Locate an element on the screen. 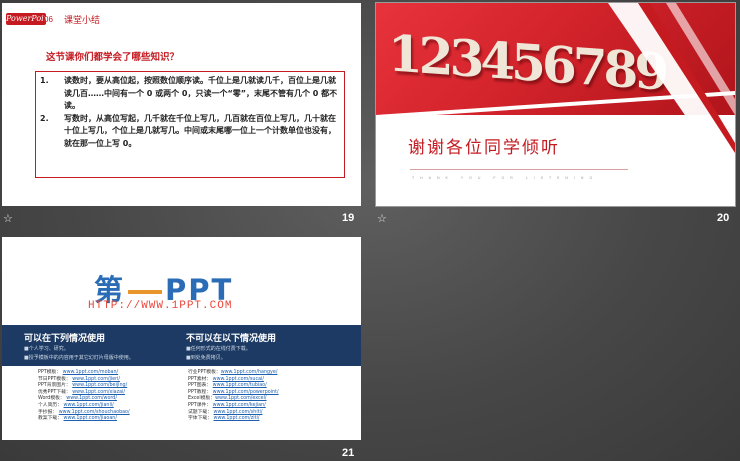  link-label: 试题下载： is located at coordinates (200, 412).